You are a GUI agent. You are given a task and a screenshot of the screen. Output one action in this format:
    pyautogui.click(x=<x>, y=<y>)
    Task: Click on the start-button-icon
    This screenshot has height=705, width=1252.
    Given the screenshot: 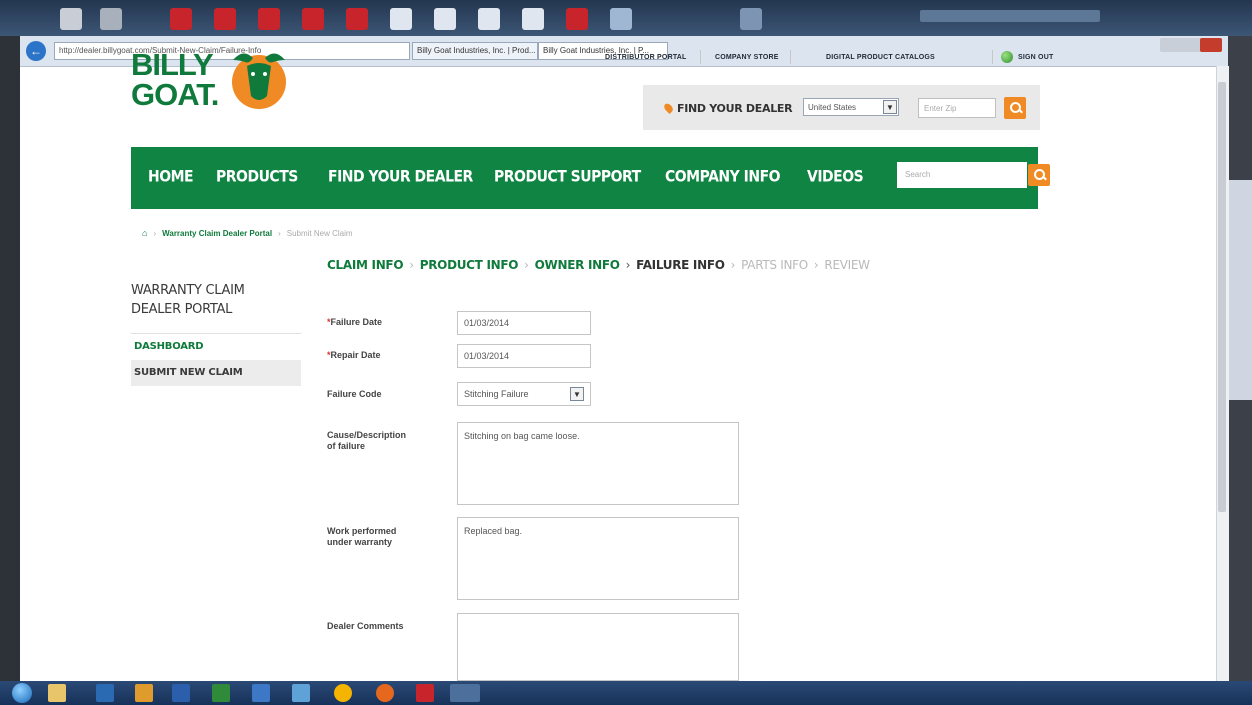 What is the action you would take?
    pyautogui.click(x=22, y=693)
    